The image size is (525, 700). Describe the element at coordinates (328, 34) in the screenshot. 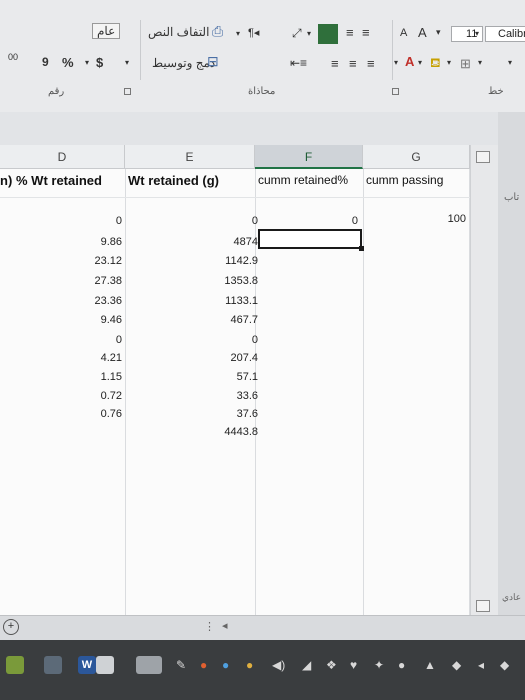

I see `fill-color-icon` at that location.